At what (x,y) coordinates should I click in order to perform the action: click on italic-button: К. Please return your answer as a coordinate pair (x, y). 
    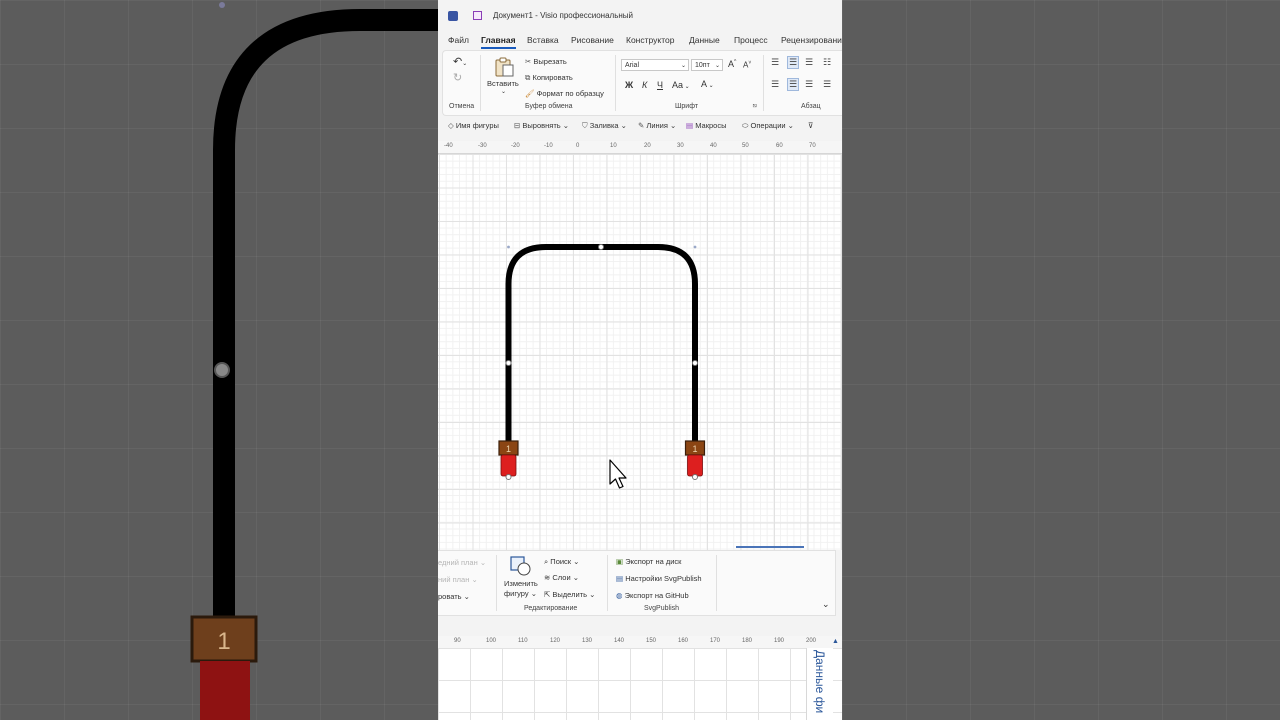
    Looking at the image, I should click on (644, 85).